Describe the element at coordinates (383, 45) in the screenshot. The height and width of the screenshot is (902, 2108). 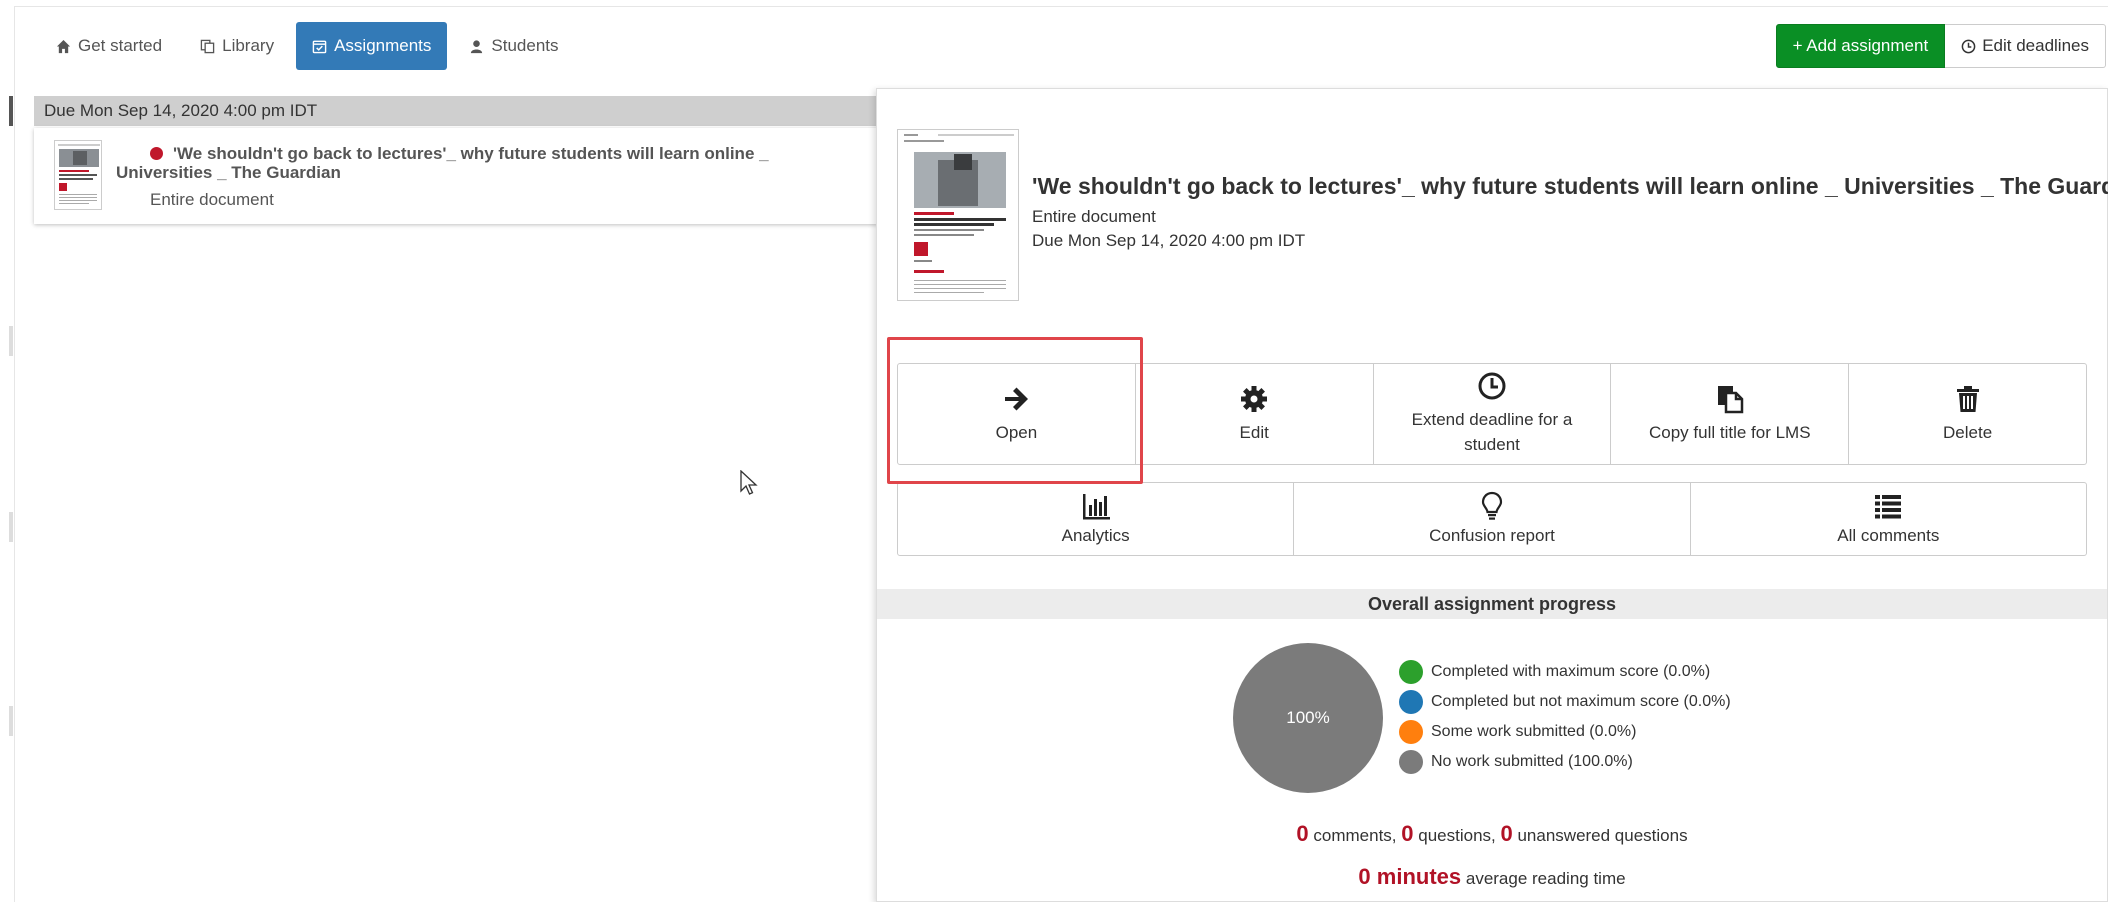
I see `tab-label: Assignments` at that location.